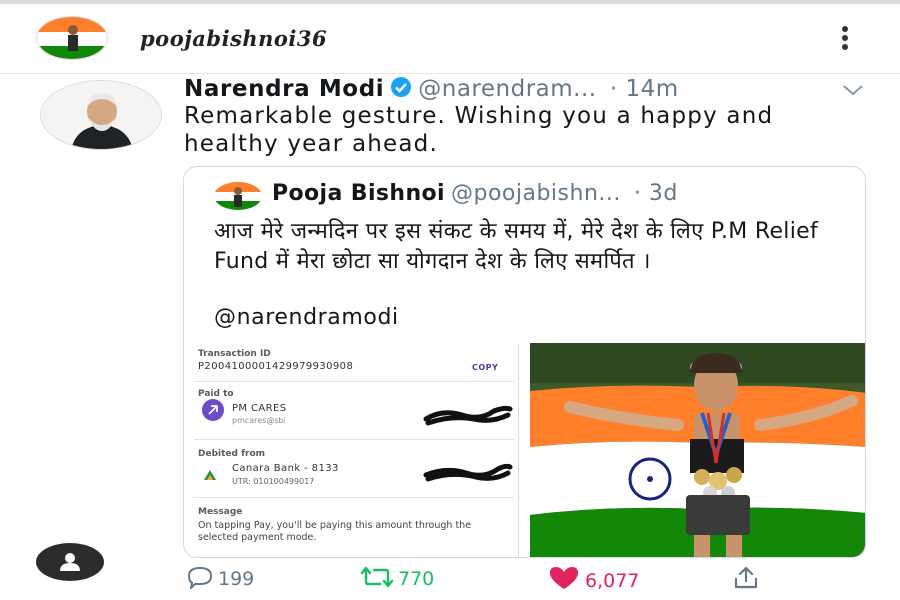  I want to click on debited-from-label: Debited from, so click(231, 454).